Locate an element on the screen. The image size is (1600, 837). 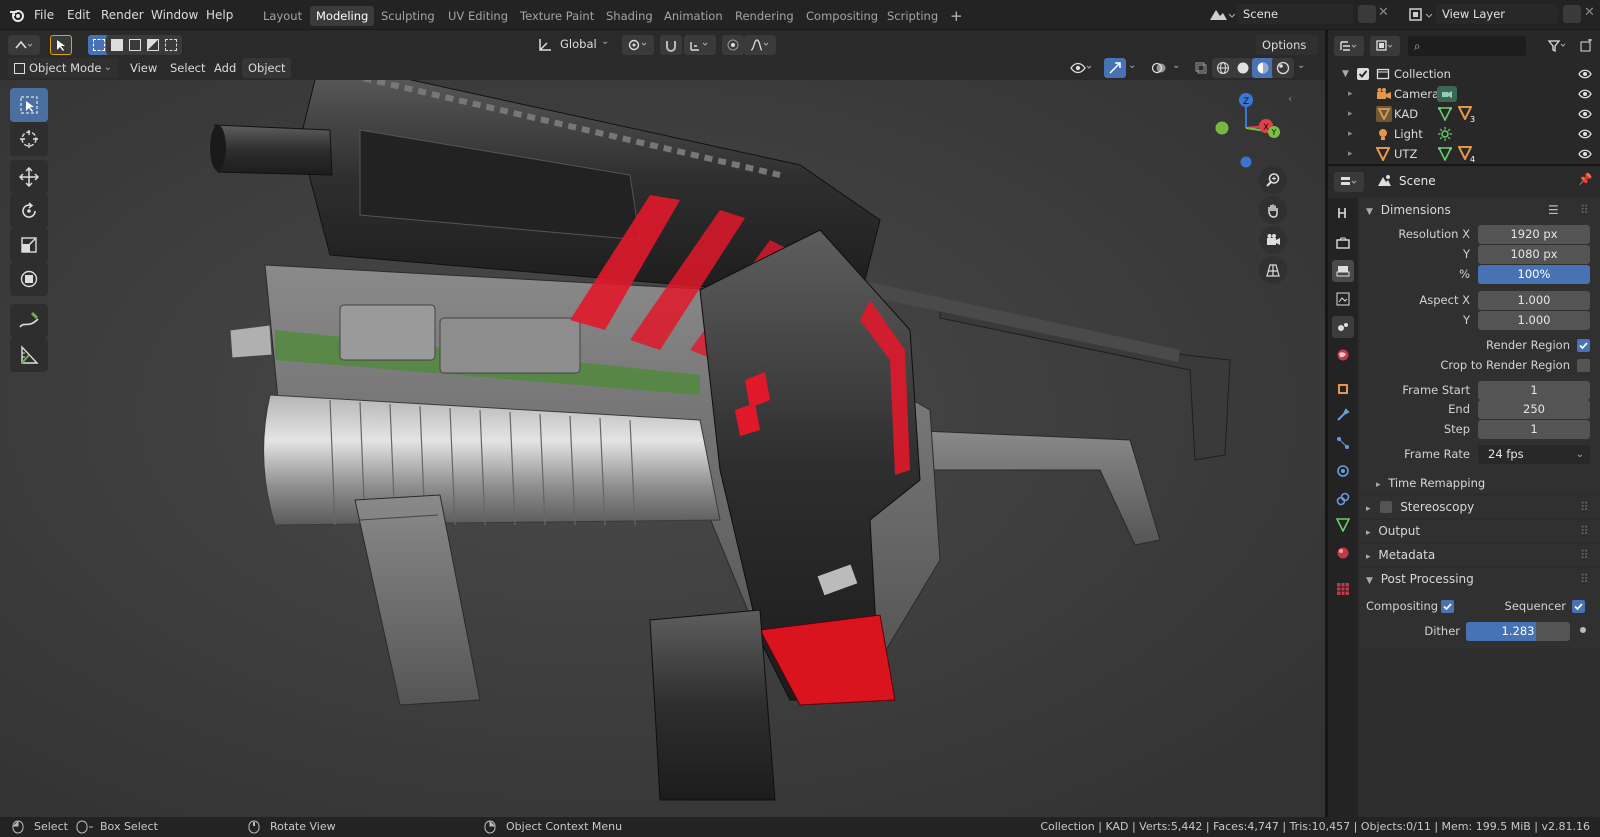
crop-region-checkbox is located at coordinates (1583, 365).